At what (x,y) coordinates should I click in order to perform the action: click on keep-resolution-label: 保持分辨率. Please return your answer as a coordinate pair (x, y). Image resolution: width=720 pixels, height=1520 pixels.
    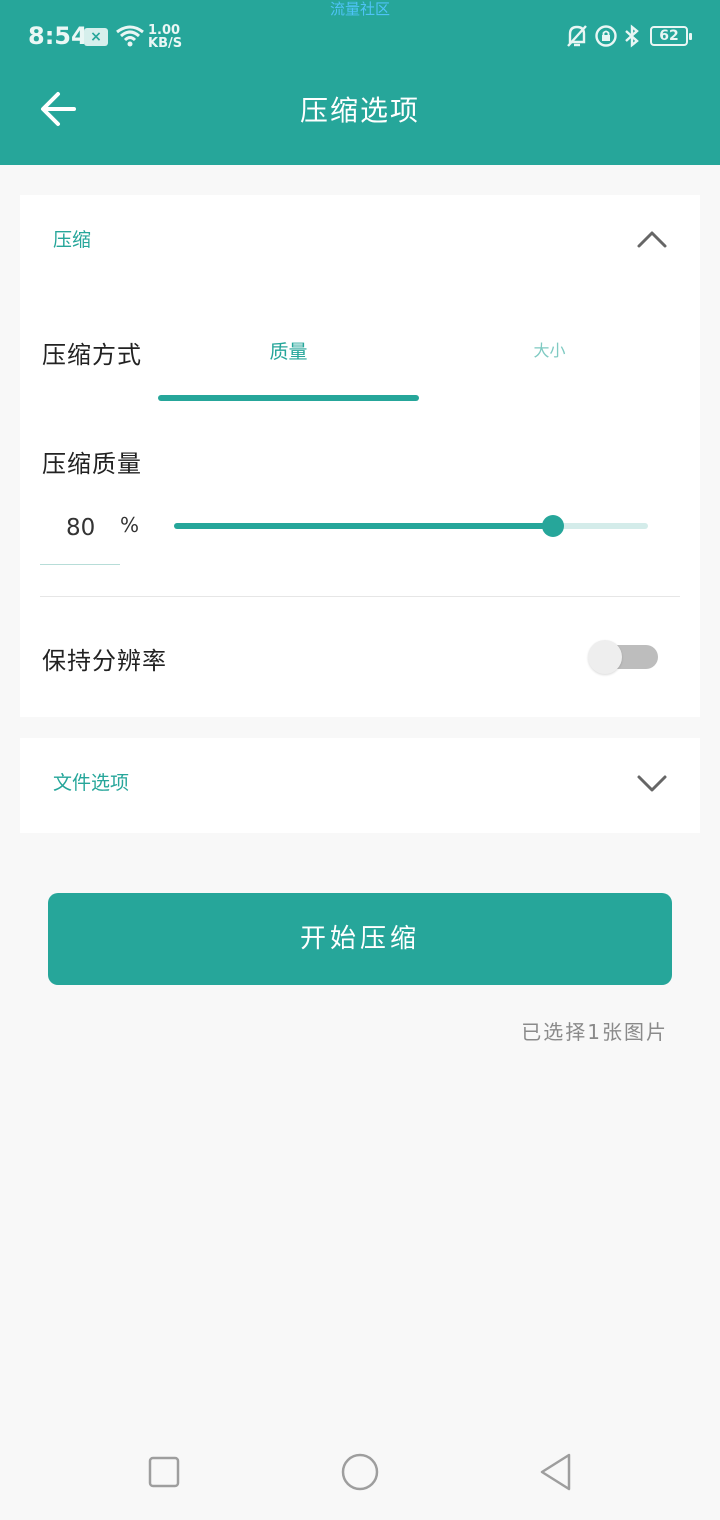
    Looking at the image, I should click on (104, 661).